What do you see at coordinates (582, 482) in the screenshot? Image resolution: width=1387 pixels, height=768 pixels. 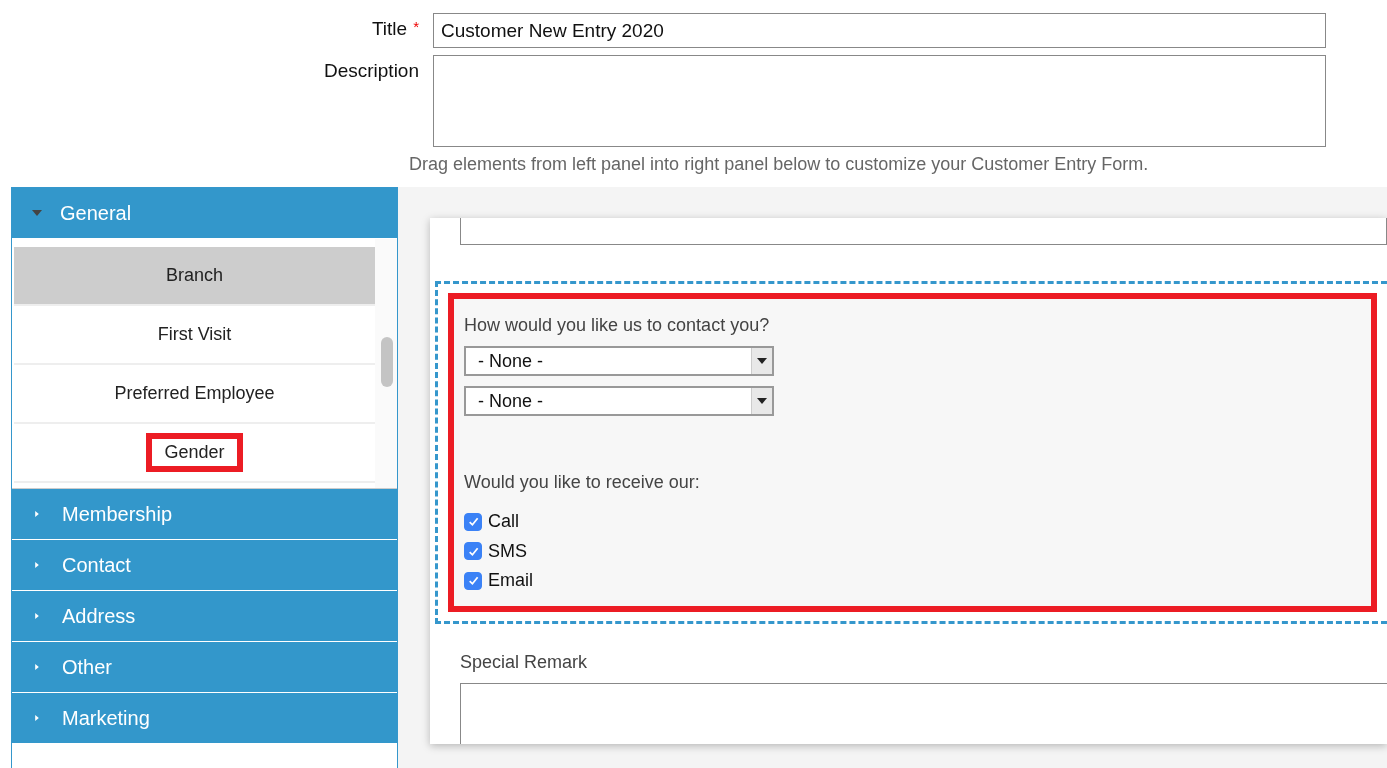 I see `question-label: Would you like to receive our:` at bounding box center [582, 482].